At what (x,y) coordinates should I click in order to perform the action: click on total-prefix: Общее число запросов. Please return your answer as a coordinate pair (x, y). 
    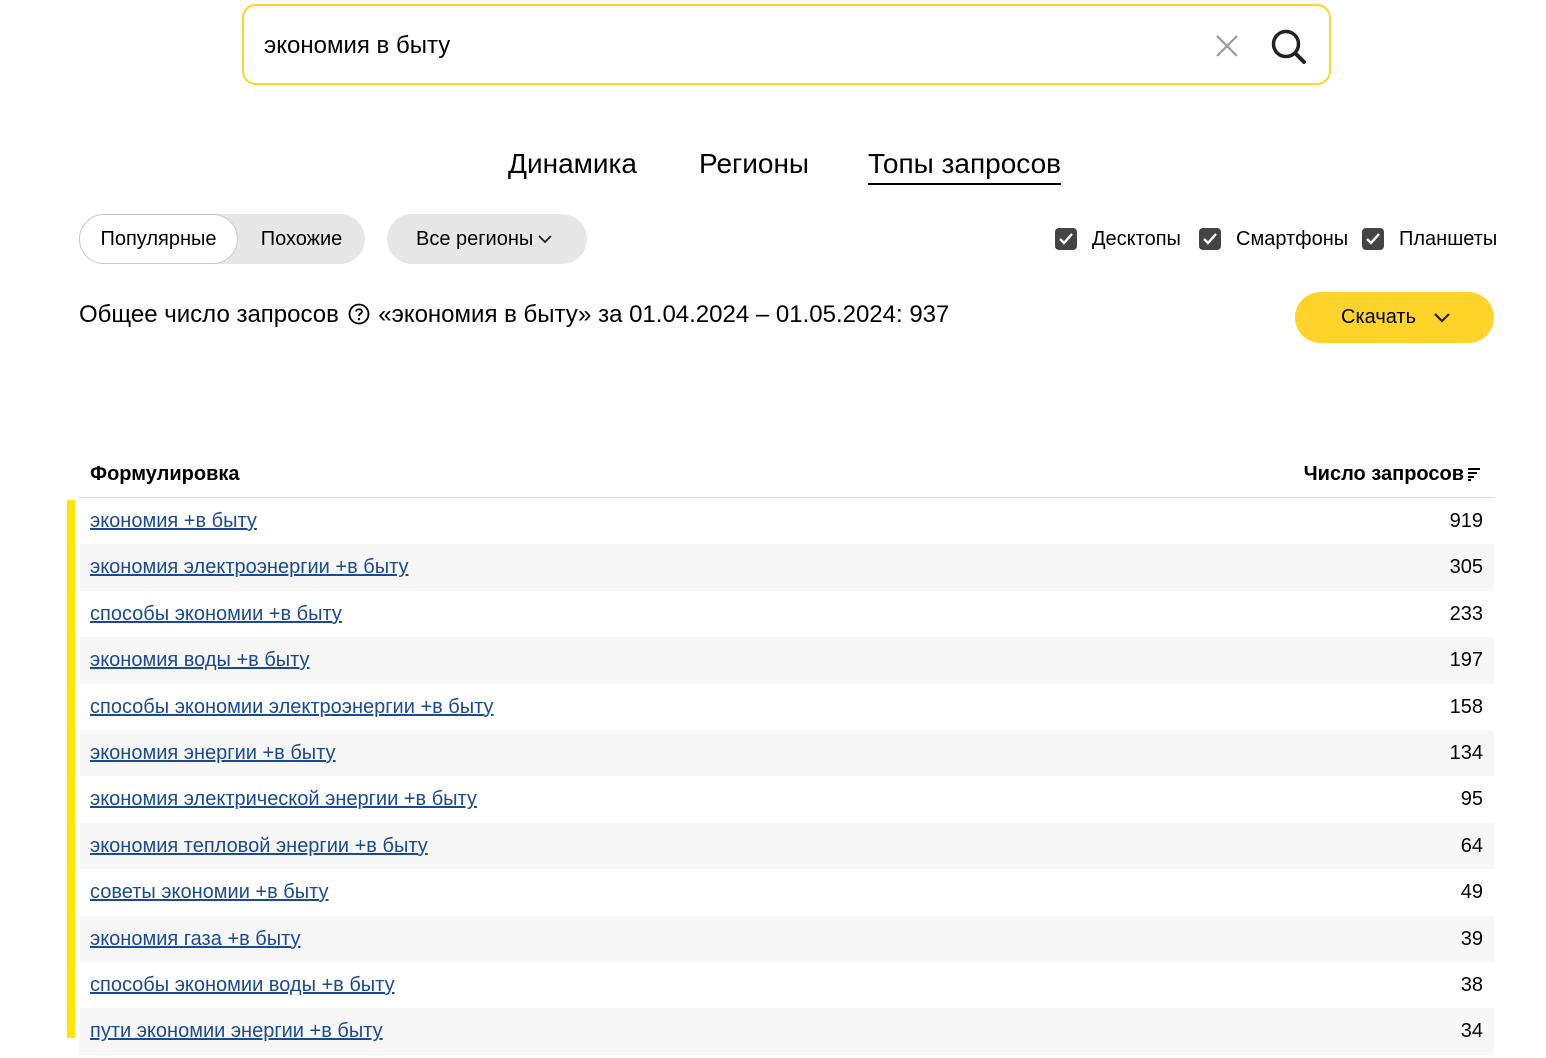
    Looking at the image, I should click on (209, 314).